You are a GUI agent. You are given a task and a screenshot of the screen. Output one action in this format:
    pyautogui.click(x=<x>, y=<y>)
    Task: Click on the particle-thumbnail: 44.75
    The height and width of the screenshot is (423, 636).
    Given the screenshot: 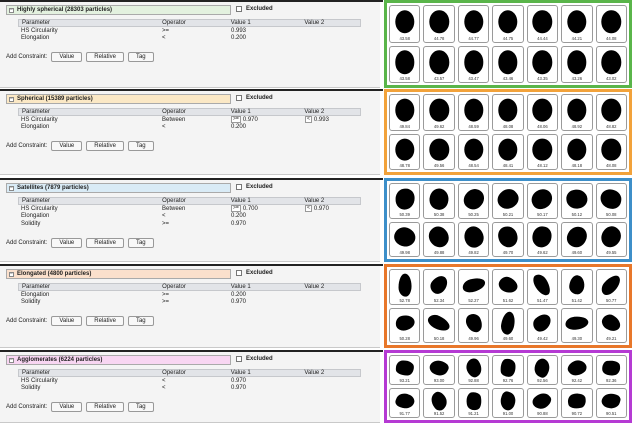 What is the action you would take?
    pyautogui.click(x=508, y=24)
    